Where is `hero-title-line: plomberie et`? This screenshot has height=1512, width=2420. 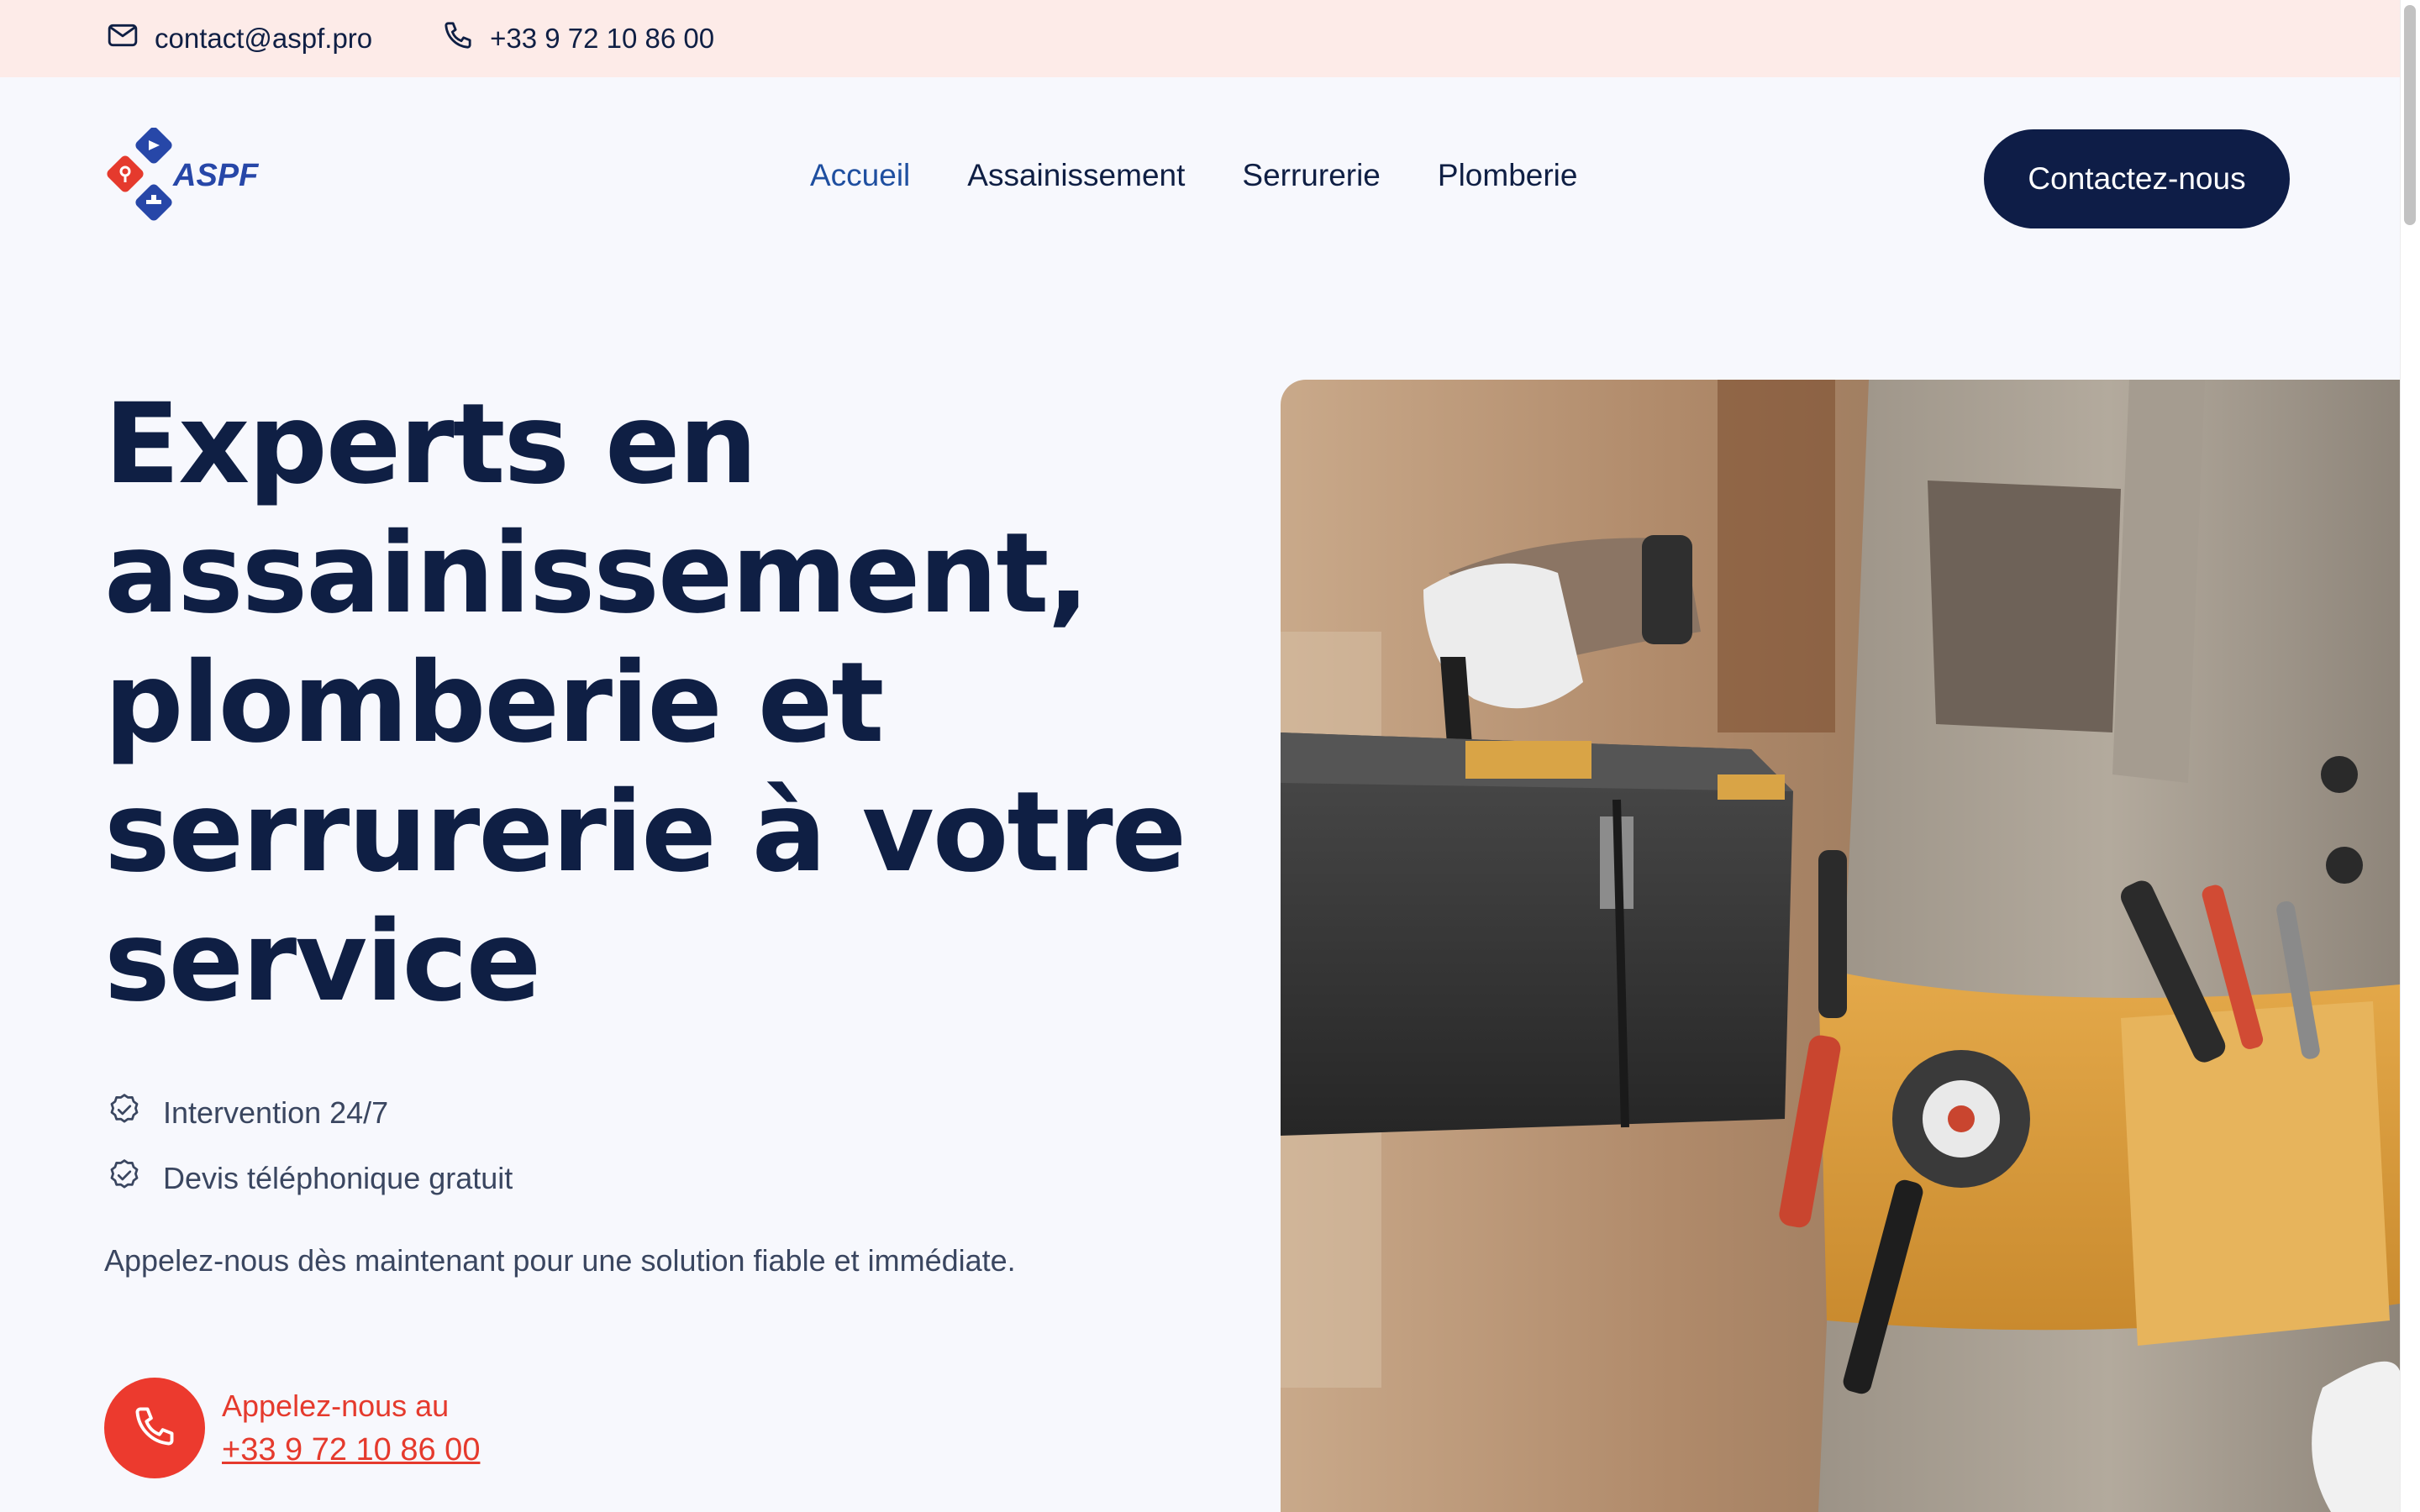
hero-title-line: plomberie et is located at coordinates (494, 703).